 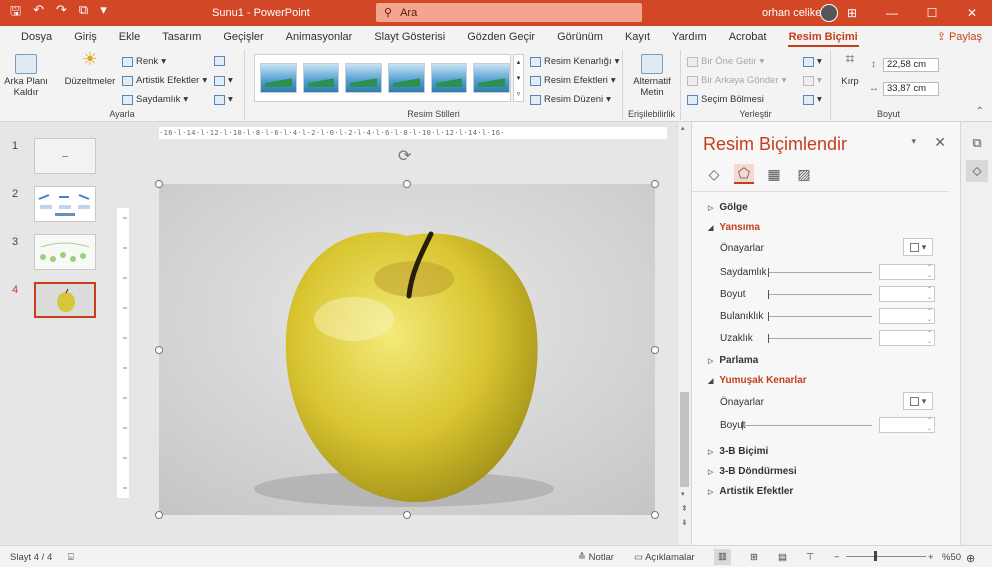 I want to click on selection-pane-button: Seçim Bölmesi, so click(x=725, y=99).